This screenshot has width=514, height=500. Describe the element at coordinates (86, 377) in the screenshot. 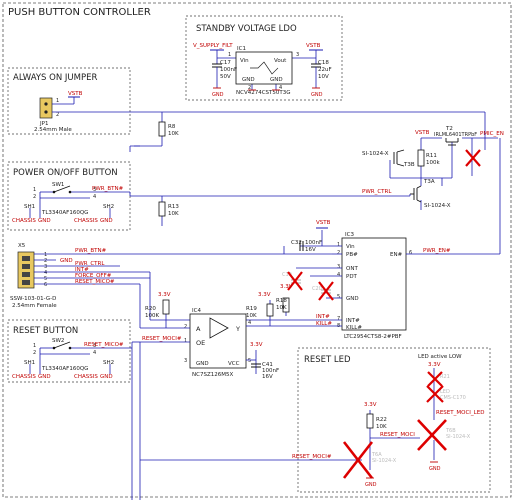

I see `sw2-chassis-2: CHASSIS` at that location.